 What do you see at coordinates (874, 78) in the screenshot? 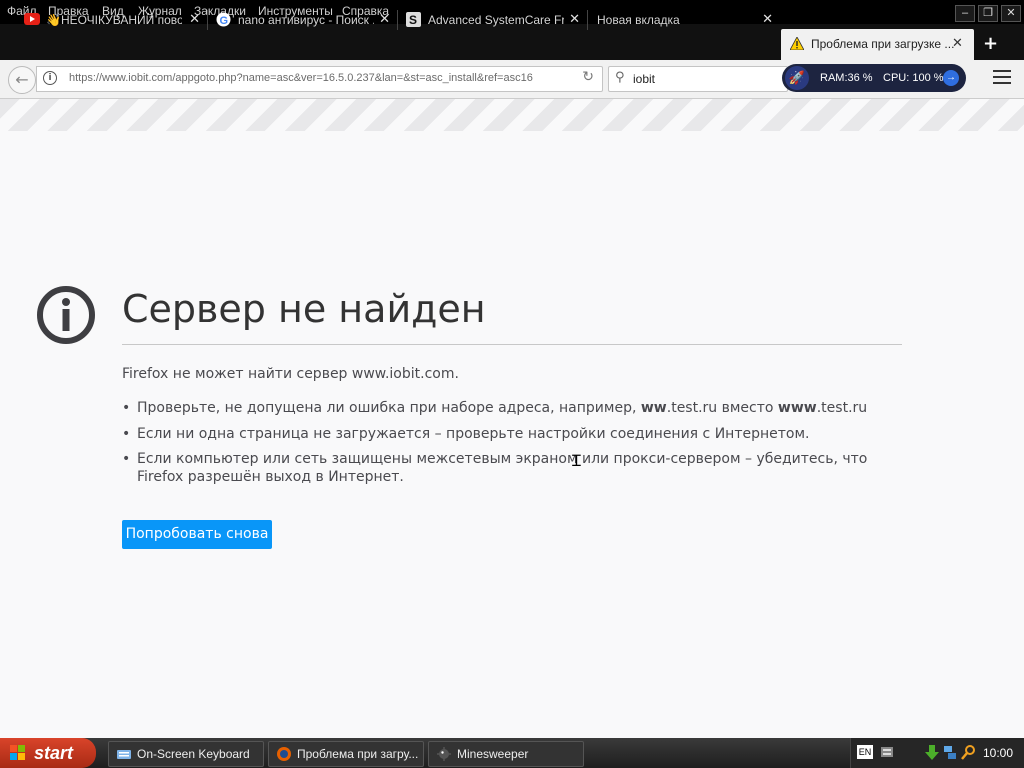
I see `system-monitor-widget: 🚀 RAM:36 % CPU: 100 % →` at bounding box center [874, 78].